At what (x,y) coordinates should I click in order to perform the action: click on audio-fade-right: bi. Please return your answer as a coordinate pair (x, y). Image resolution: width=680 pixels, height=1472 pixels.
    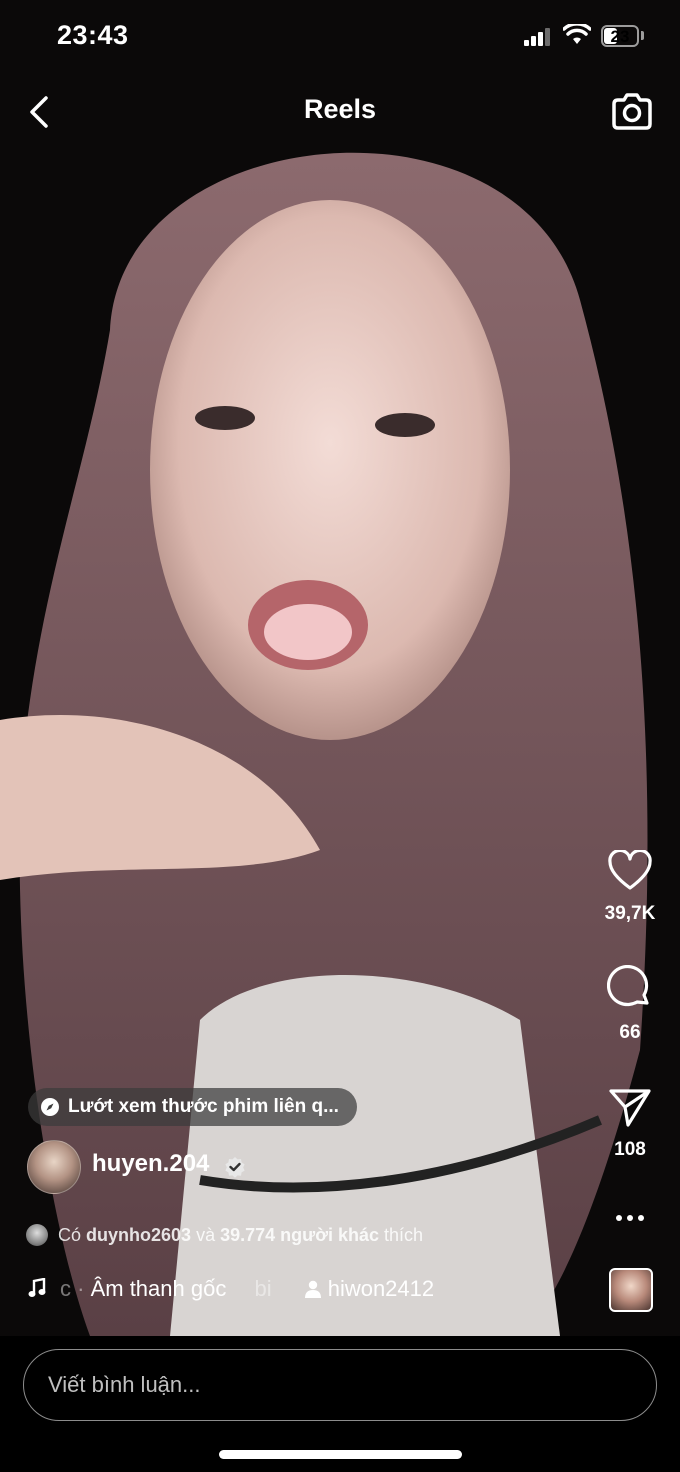
    Looking at the image, I should click on (263, 1288).